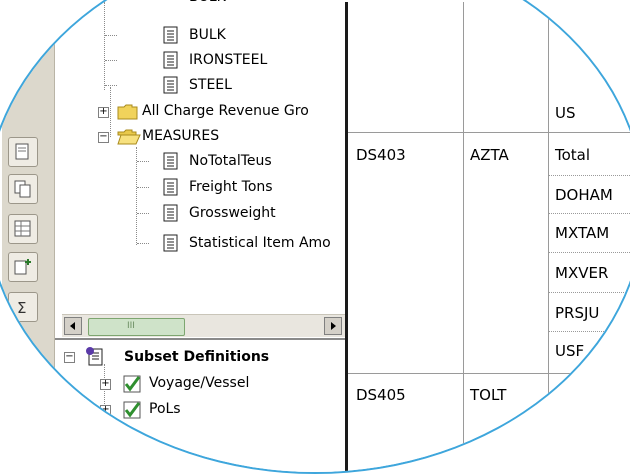 The width and height of the screenshot is (630, 474). I want to click on arrow-right-icon, so click(333, 326).